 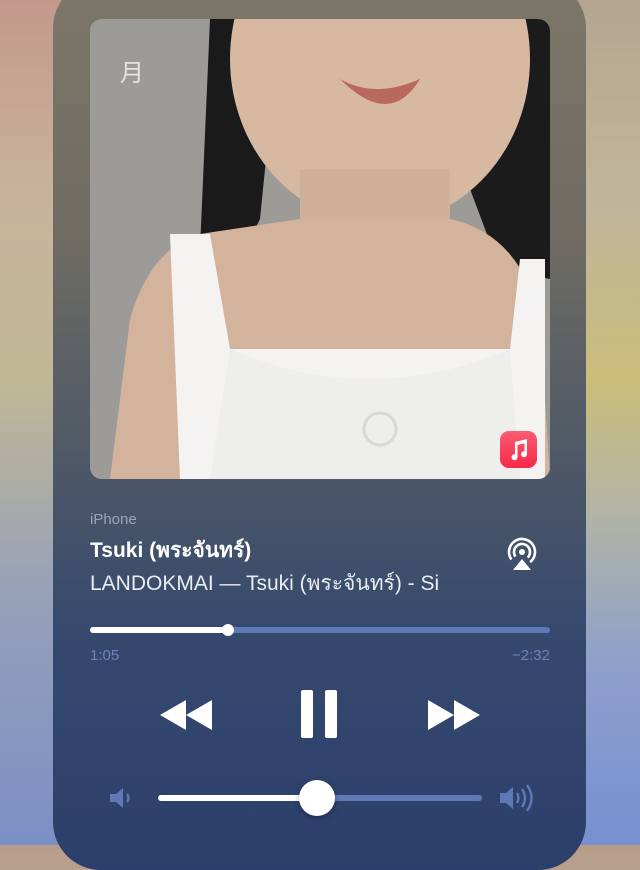 I want to click on rewind-button, so click(x=186, y=715).